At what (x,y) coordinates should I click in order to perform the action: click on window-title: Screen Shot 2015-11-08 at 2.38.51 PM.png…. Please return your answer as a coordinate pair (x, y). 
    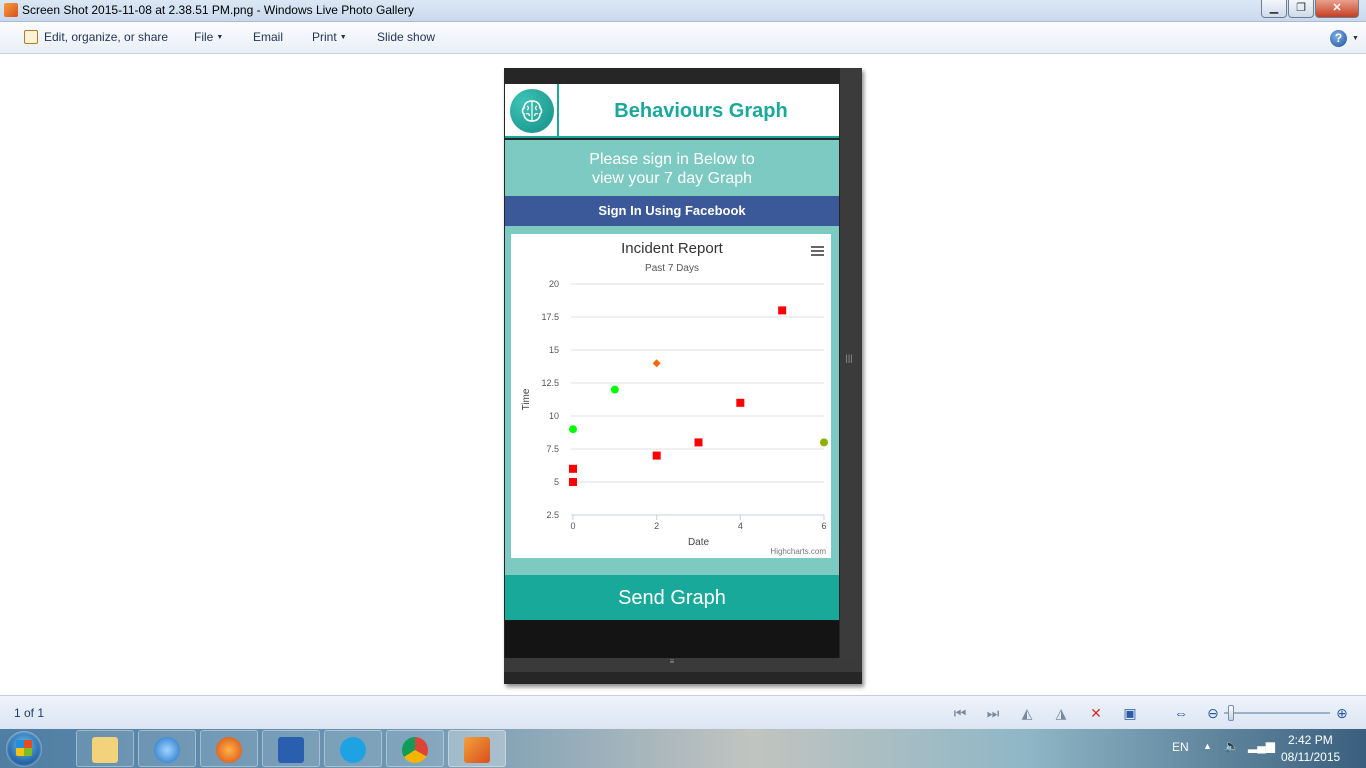
    Looking at the image, I should click on (218, 10).